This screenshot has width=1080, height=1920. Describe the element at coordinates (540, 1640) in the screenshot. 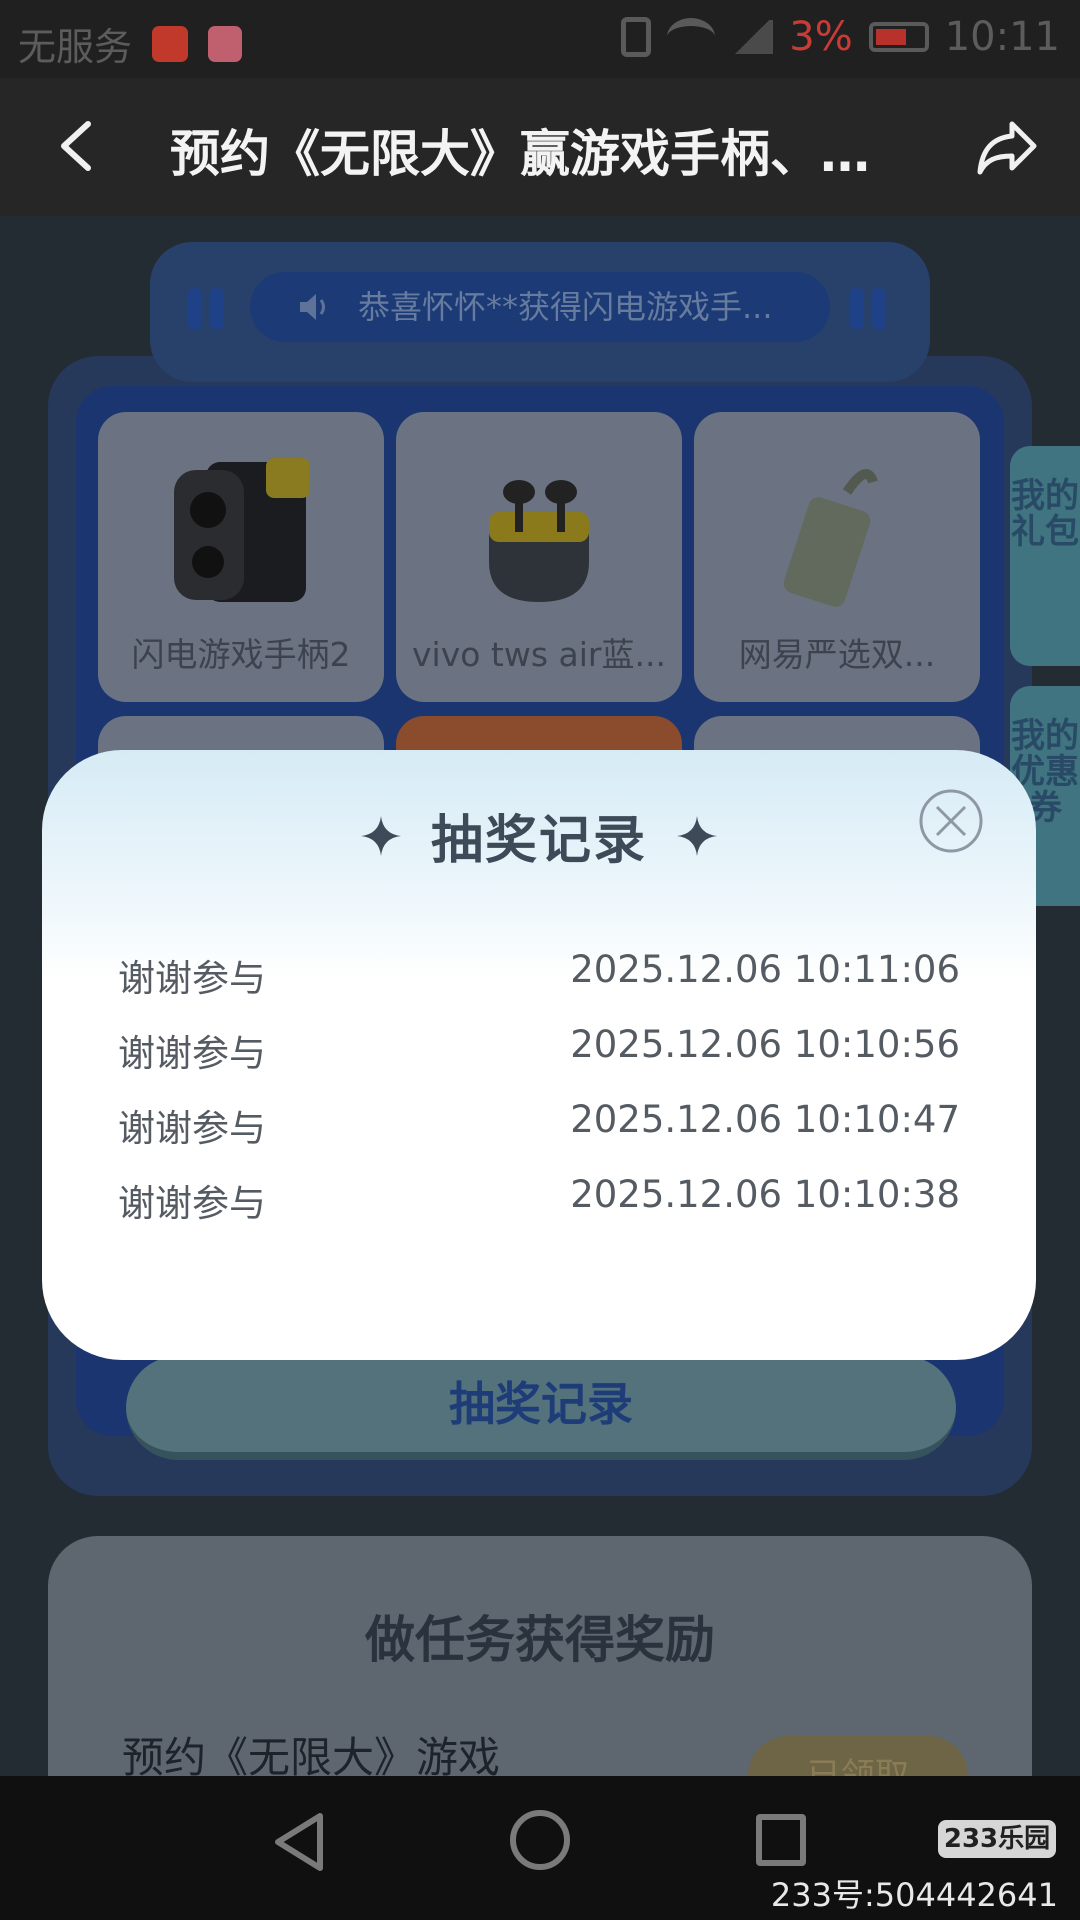

I see `task-card-title-text: 做任务获得奖励` at that location.